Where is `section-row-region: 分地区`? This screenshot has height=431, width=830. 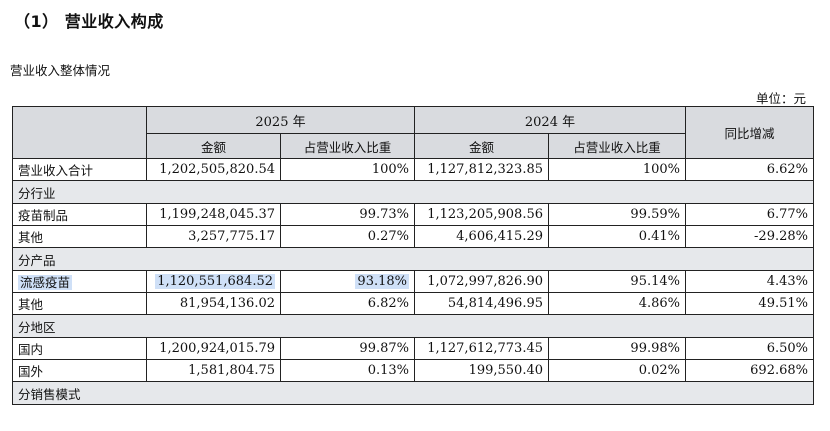
section-row-region: 分地区 is located at coordinates (413, 326).